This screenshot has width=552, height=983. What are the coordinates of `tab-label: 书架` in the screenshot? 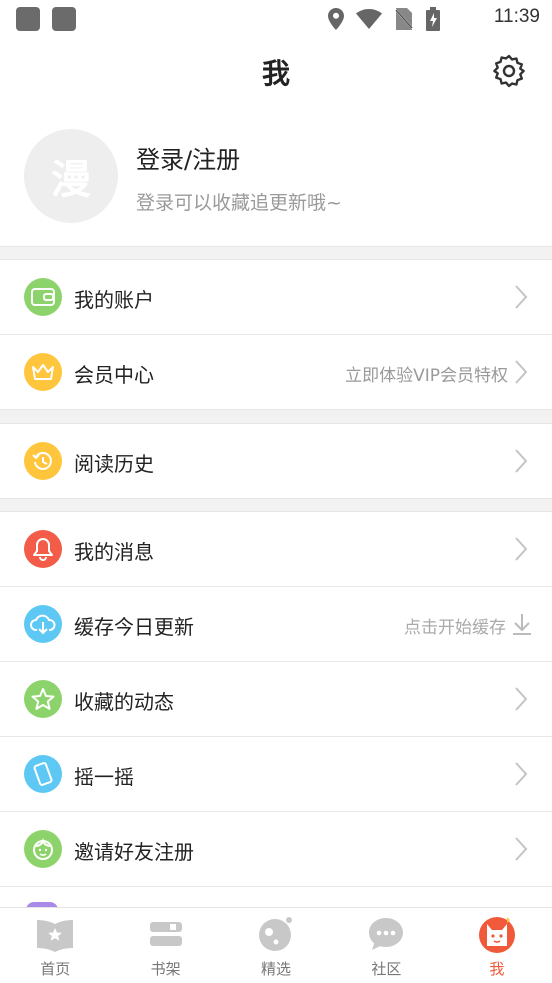 It's located at (165, 969).